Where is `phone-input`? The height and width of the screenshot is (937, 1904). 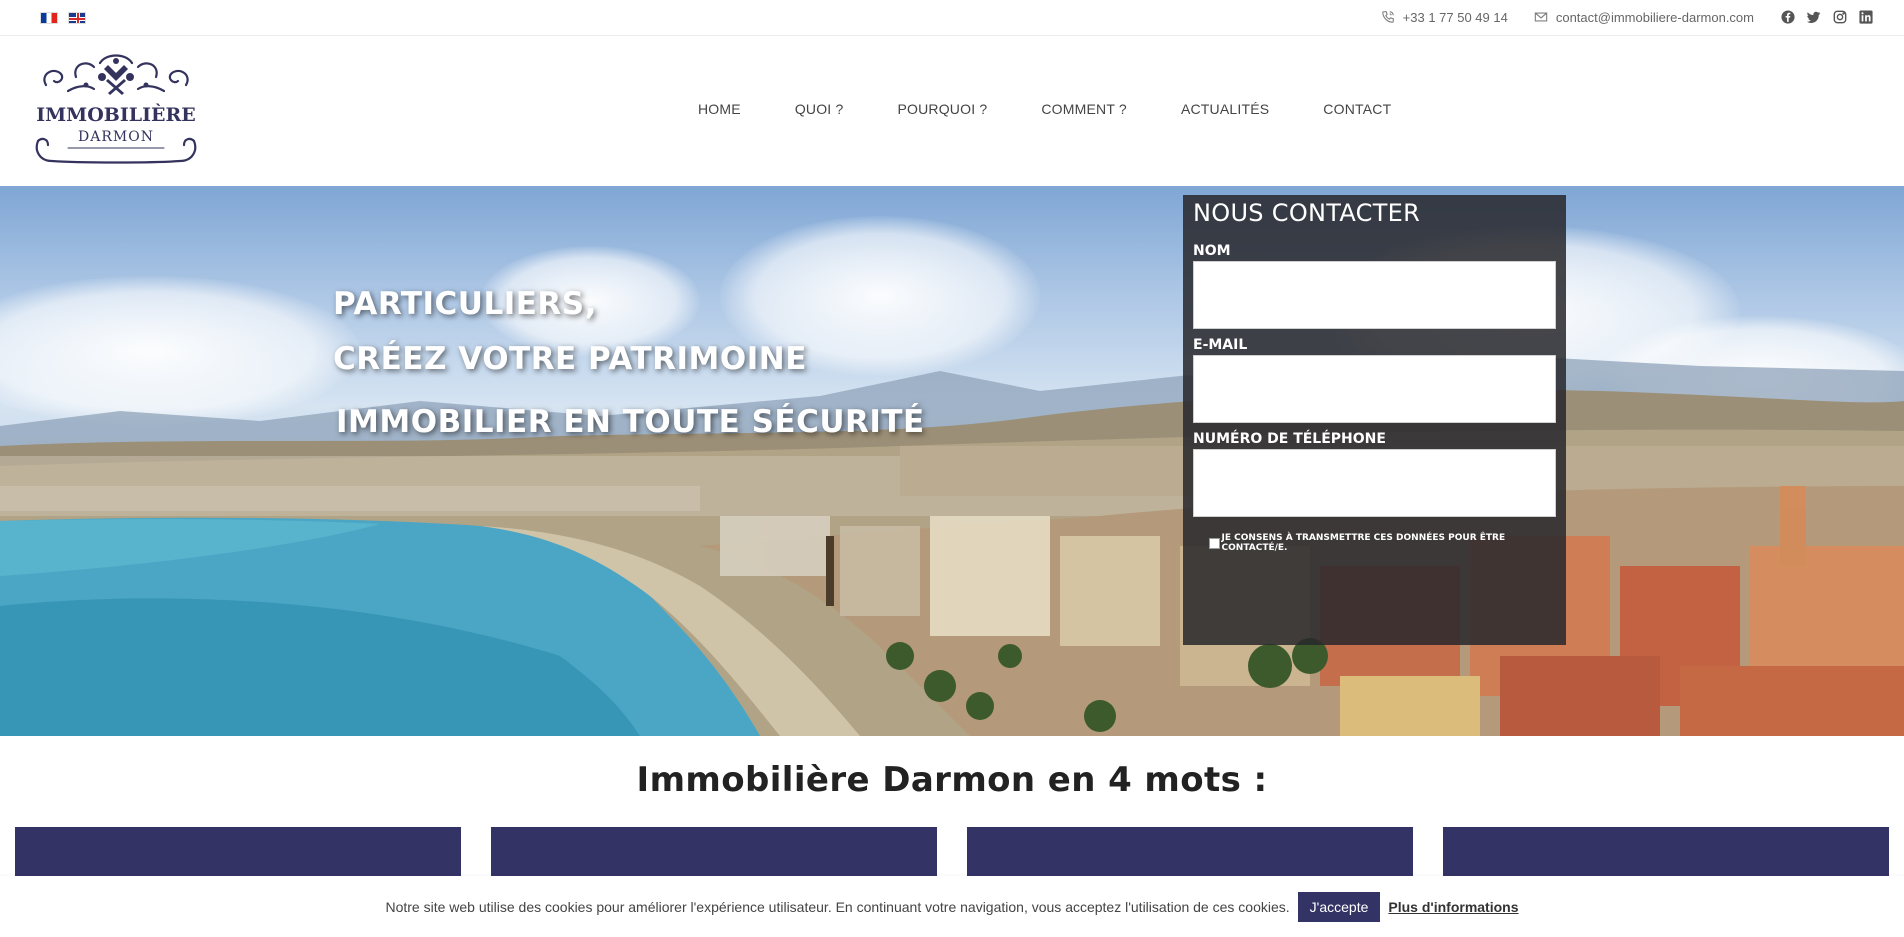 phone-input is located at coordinates (1374, 483).